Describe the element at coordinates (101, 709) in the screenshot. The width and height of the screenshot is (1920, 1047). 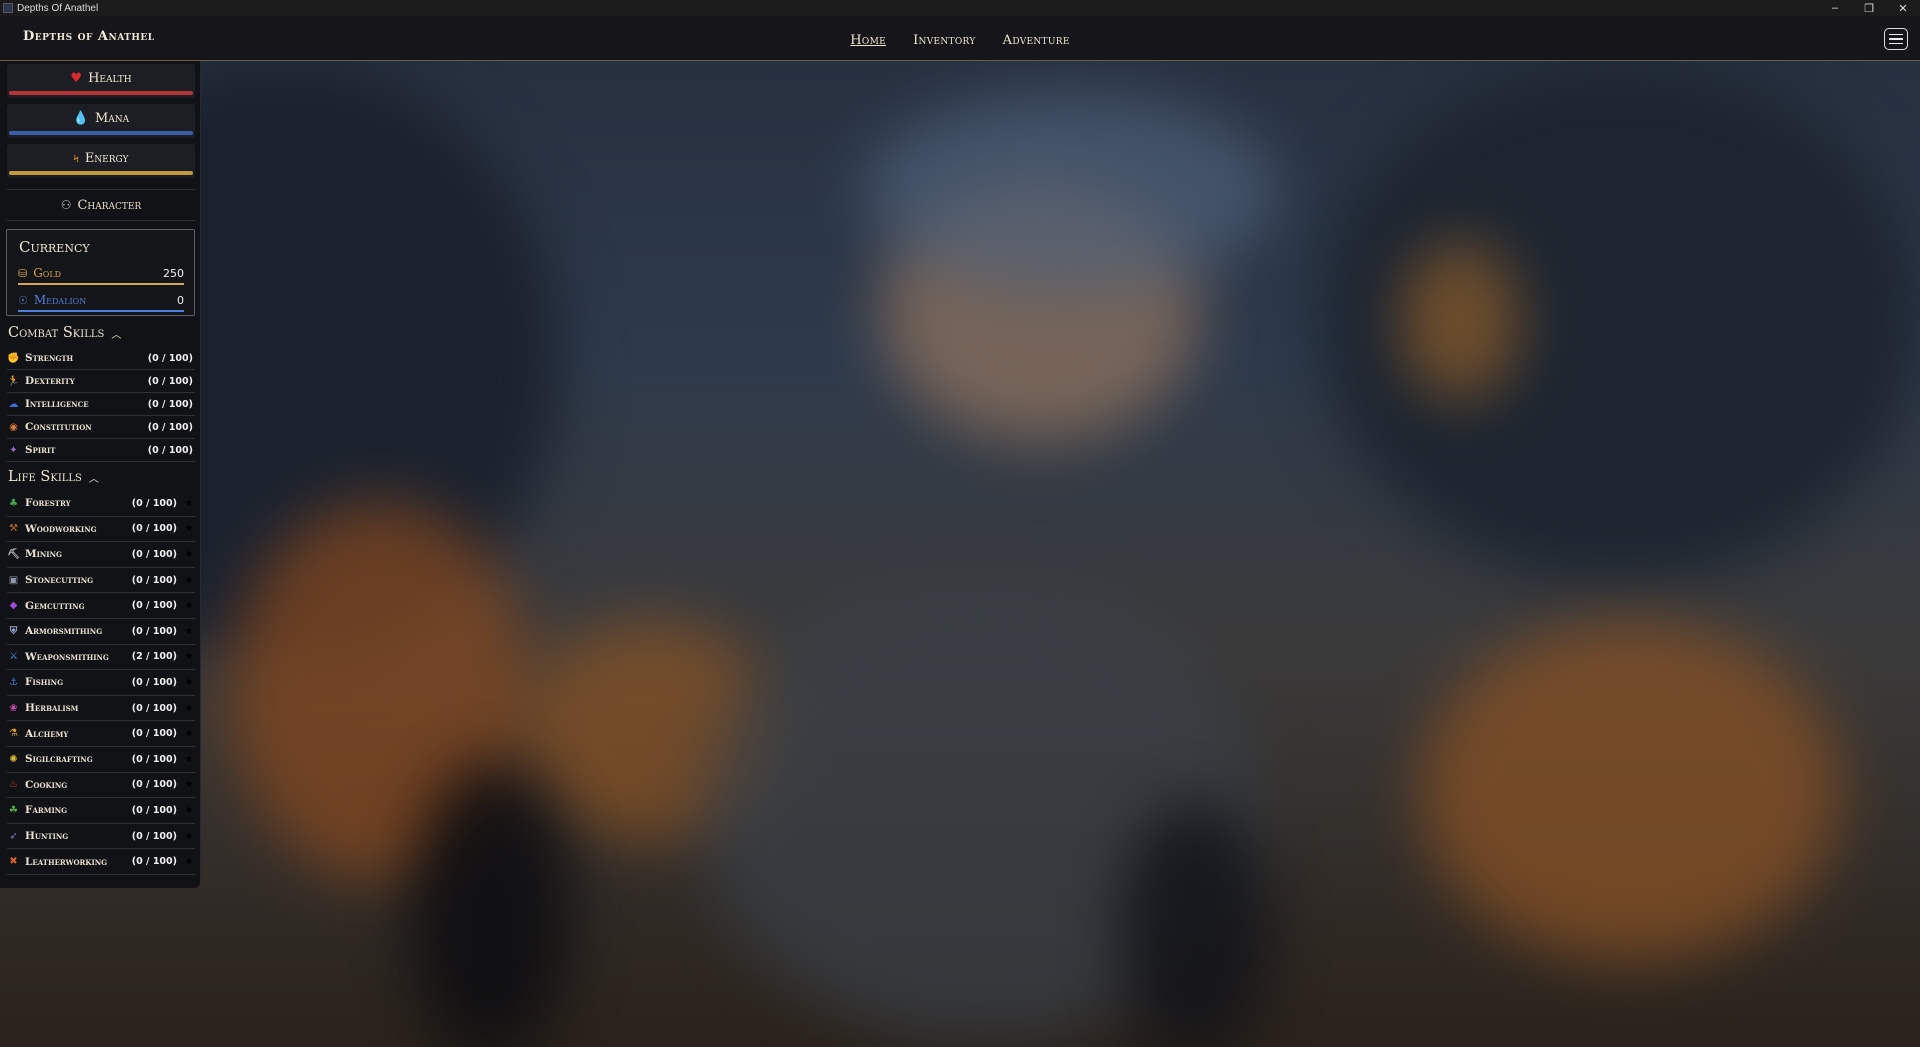
I see `skill-row-herbalism: ❀ Herbalism (0 / 100) ★` at that location.